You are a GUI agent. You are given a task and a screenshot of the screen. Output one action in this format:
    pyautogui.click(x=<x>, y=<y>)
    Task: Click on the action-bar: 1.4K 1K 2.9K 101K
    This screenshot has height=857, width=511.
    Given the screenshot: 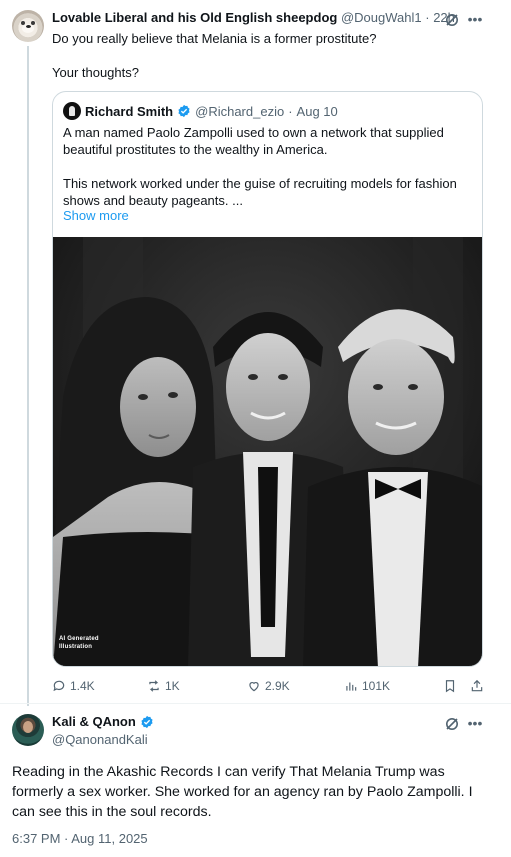 What is the action you would take?
    pyautogui.click(x=272, y=686)
    